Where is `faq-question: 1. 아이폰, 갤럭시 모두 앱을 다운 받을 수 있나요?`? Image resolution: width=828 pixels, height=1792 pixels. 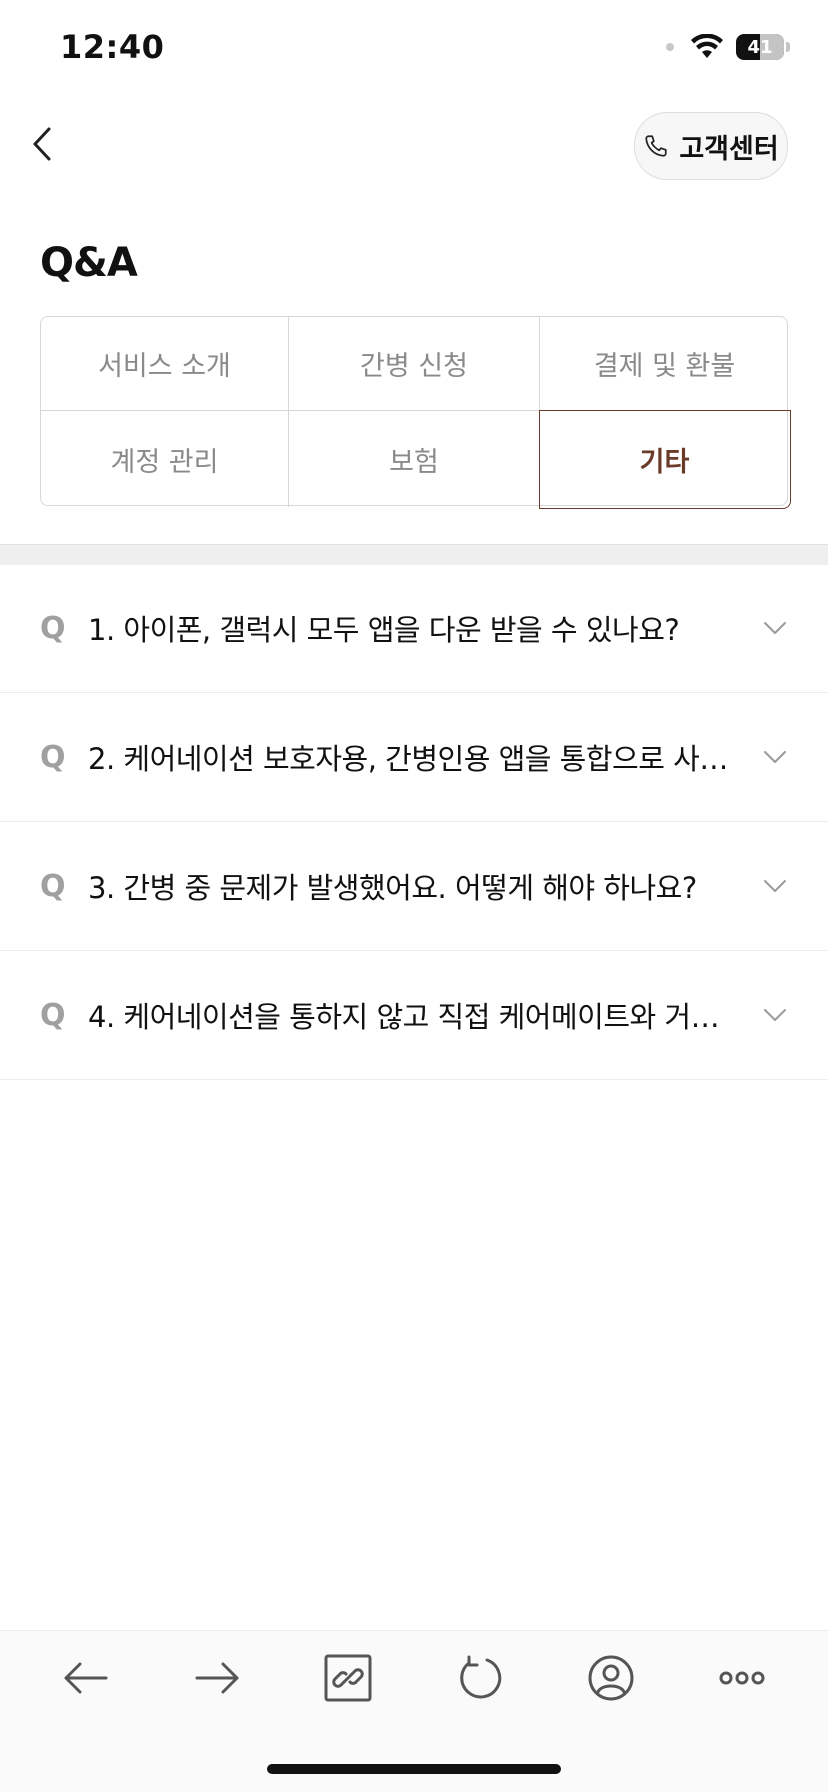 faq-question: 1. 아이폰, 갤럭시 모두 앱을 다운 받을 수 있나요? is located at coordinates (384, 630).